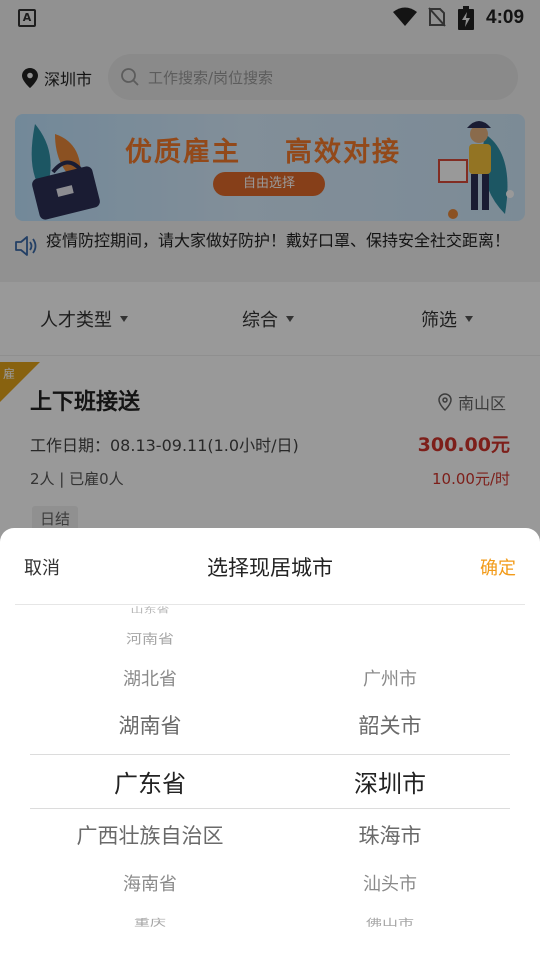  I want to click on province-option: 重庆, so click(150, 922).